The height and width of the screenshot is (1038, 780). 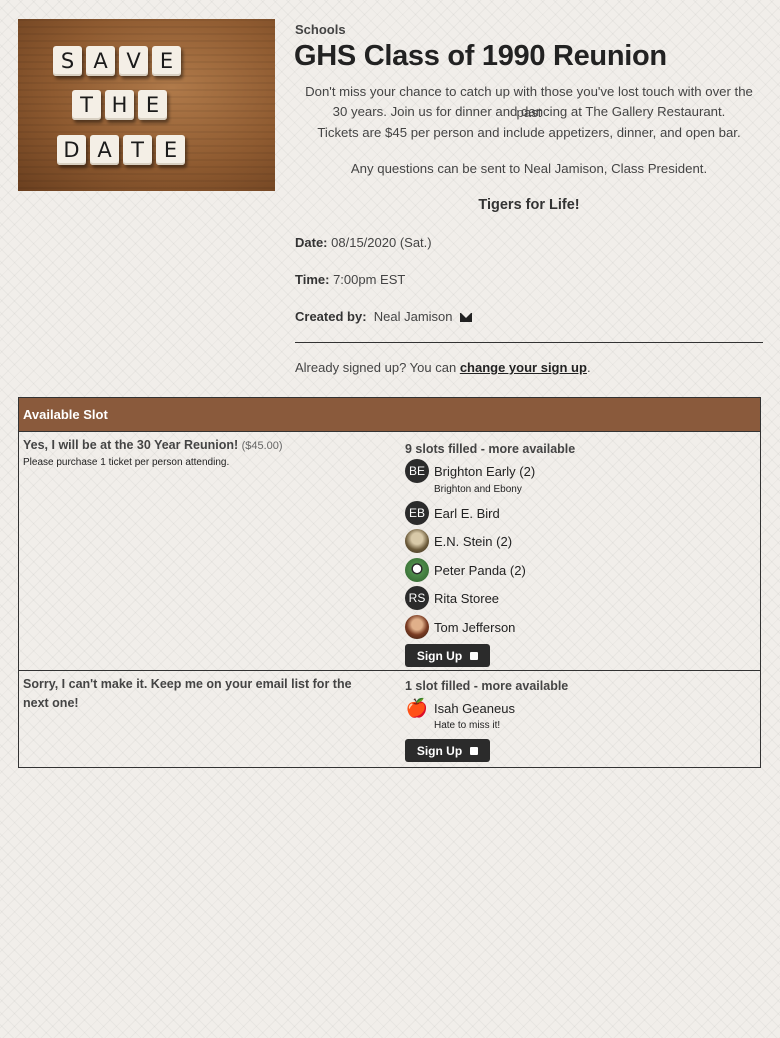 I want to click on participant-name: Peter Panda (2), so click(x=480, y=570).